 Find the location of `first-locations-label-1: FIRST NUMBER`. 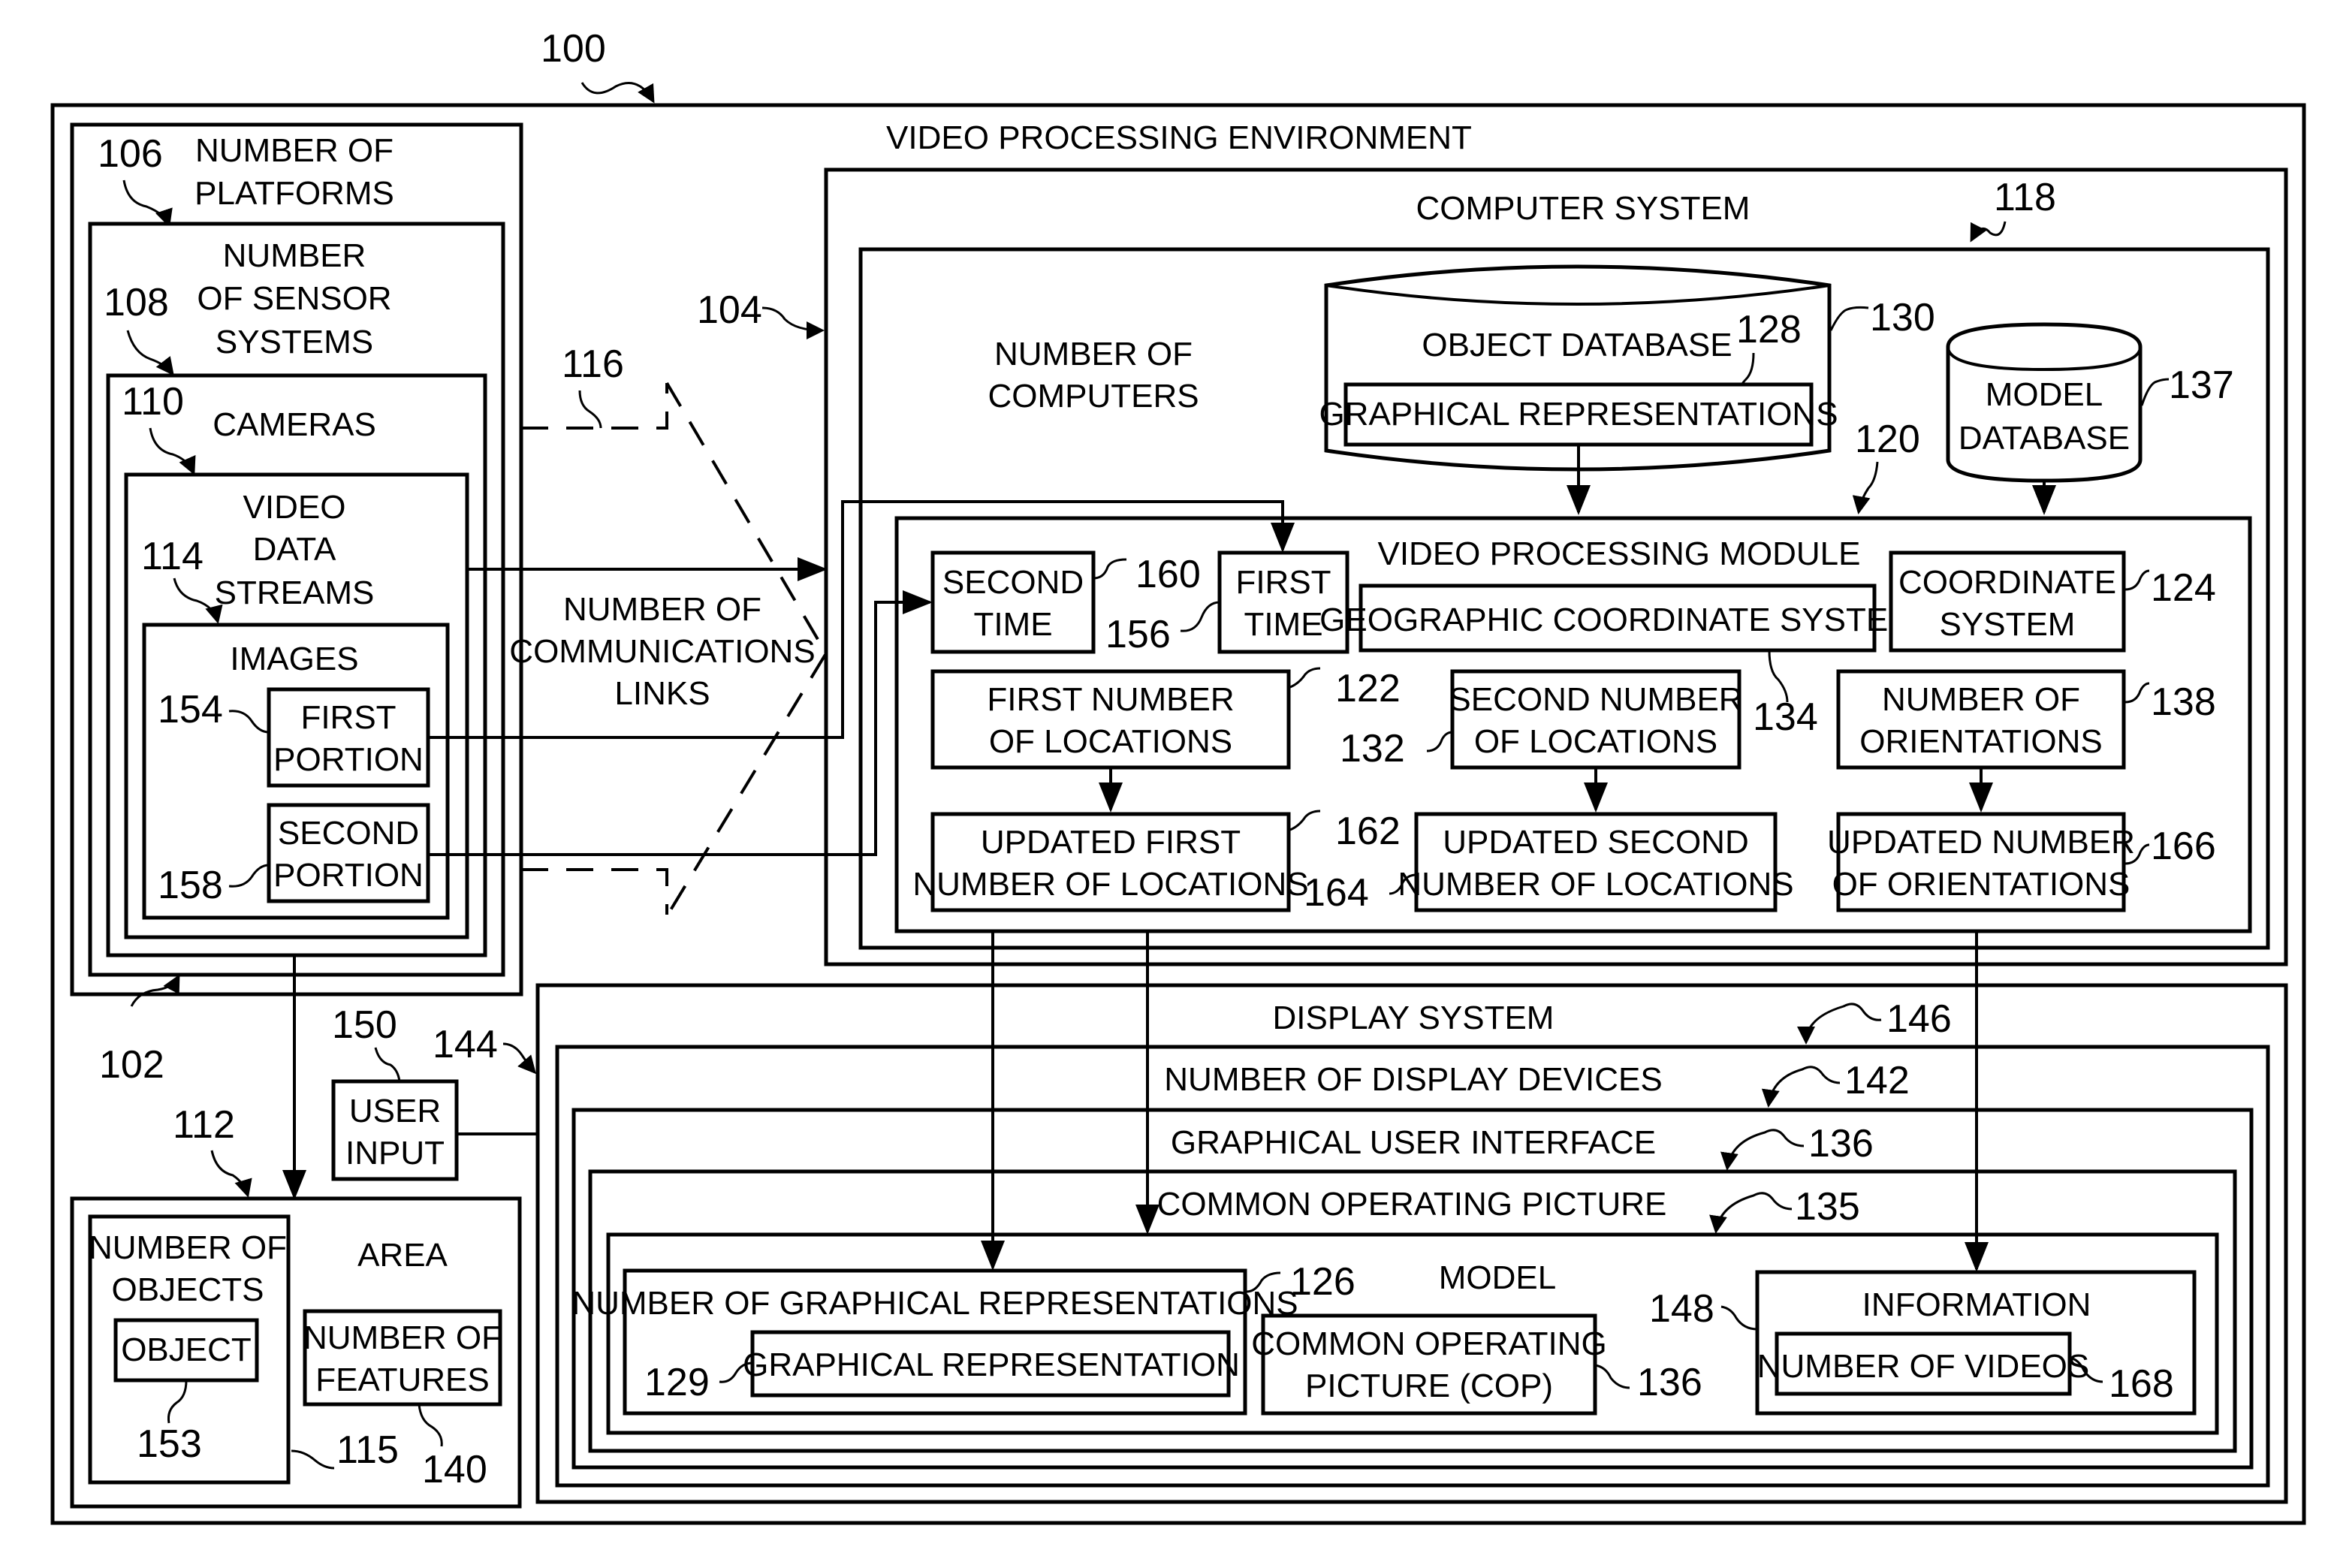

first-locations-label-1: FIRST NUMBER is located at coordinates (1110, 700).